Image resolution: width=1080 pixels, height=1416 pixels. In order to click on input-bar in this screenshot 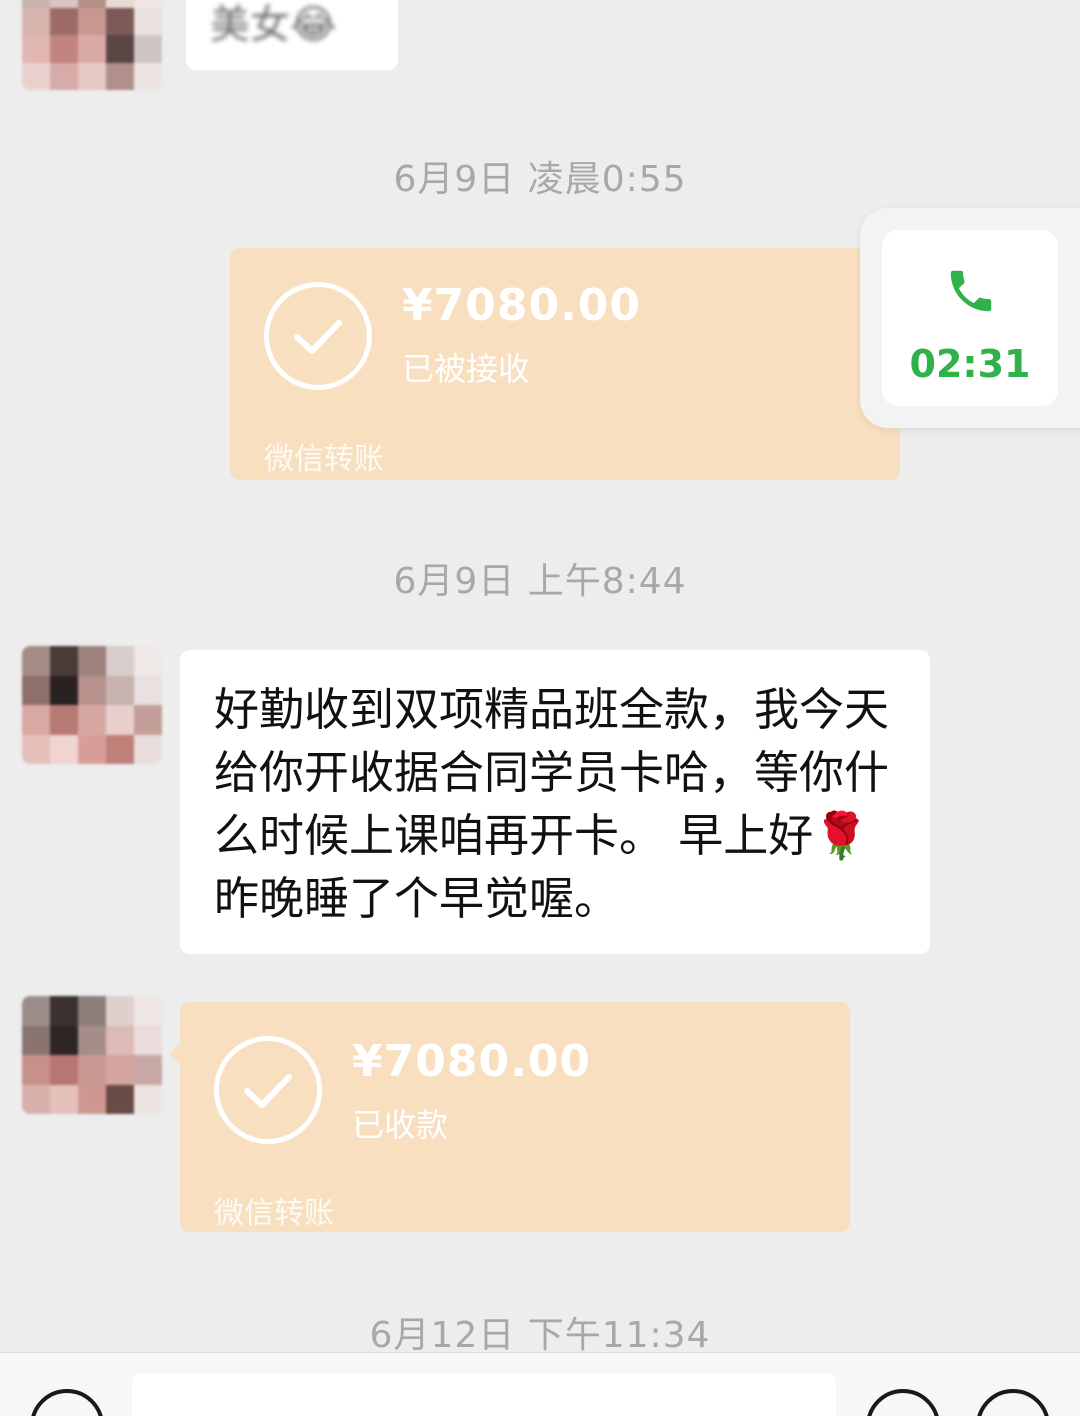, I will do `click(540, 1384)`.